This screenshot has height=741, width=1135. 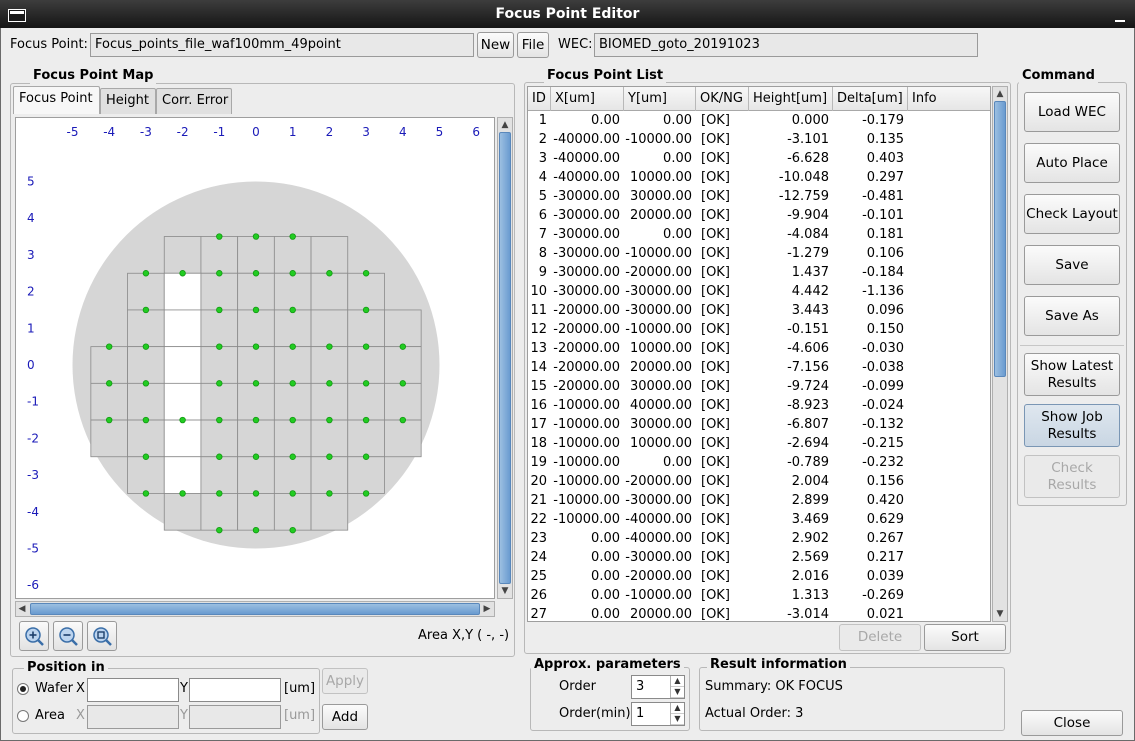 I want to click on tab-focus-point: Focus Point, so click(x=56, y=100).